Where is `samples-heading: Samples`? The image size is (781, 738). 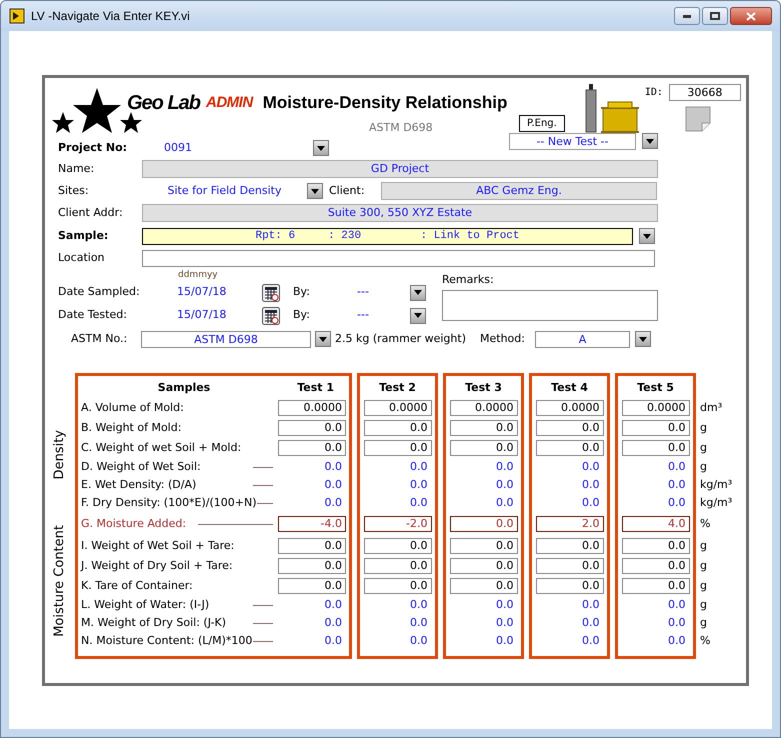
samples-heading: Samples is located at coordinates (184, 388).